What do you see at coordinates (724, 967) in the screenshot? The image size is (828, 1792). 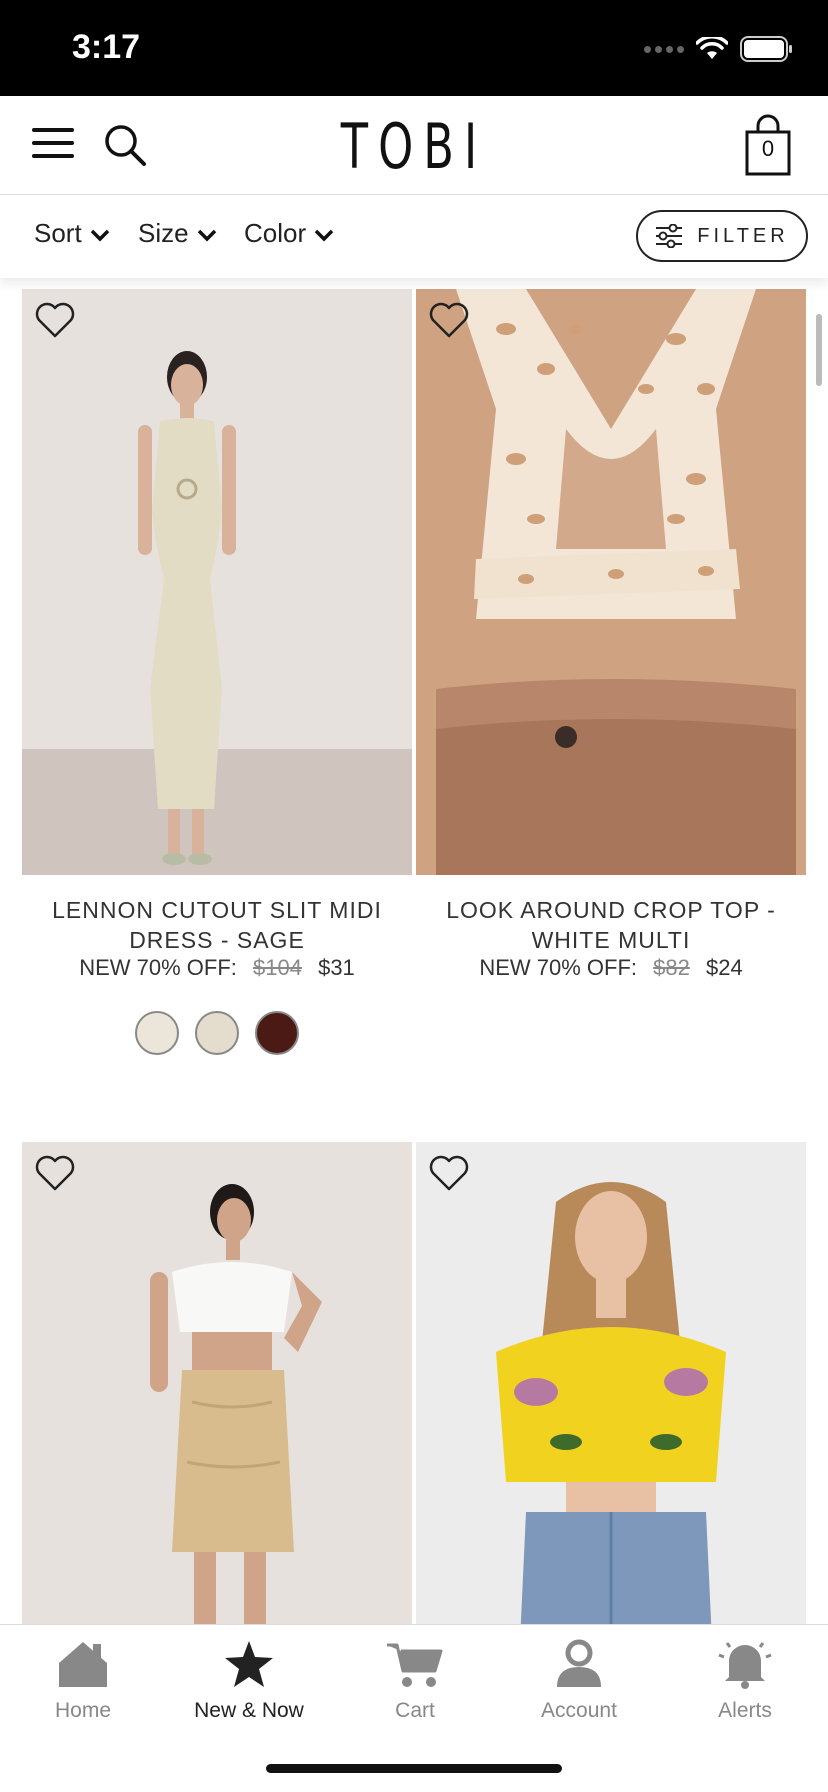 I see `sale-price: $24` at bounding box center [724, 967].